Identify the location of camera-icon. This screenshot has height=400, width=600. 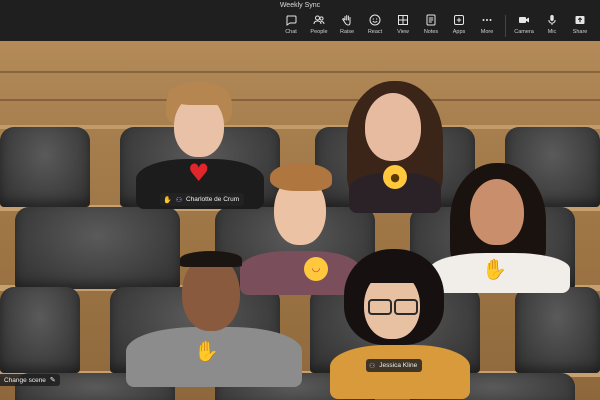
(524, 20).